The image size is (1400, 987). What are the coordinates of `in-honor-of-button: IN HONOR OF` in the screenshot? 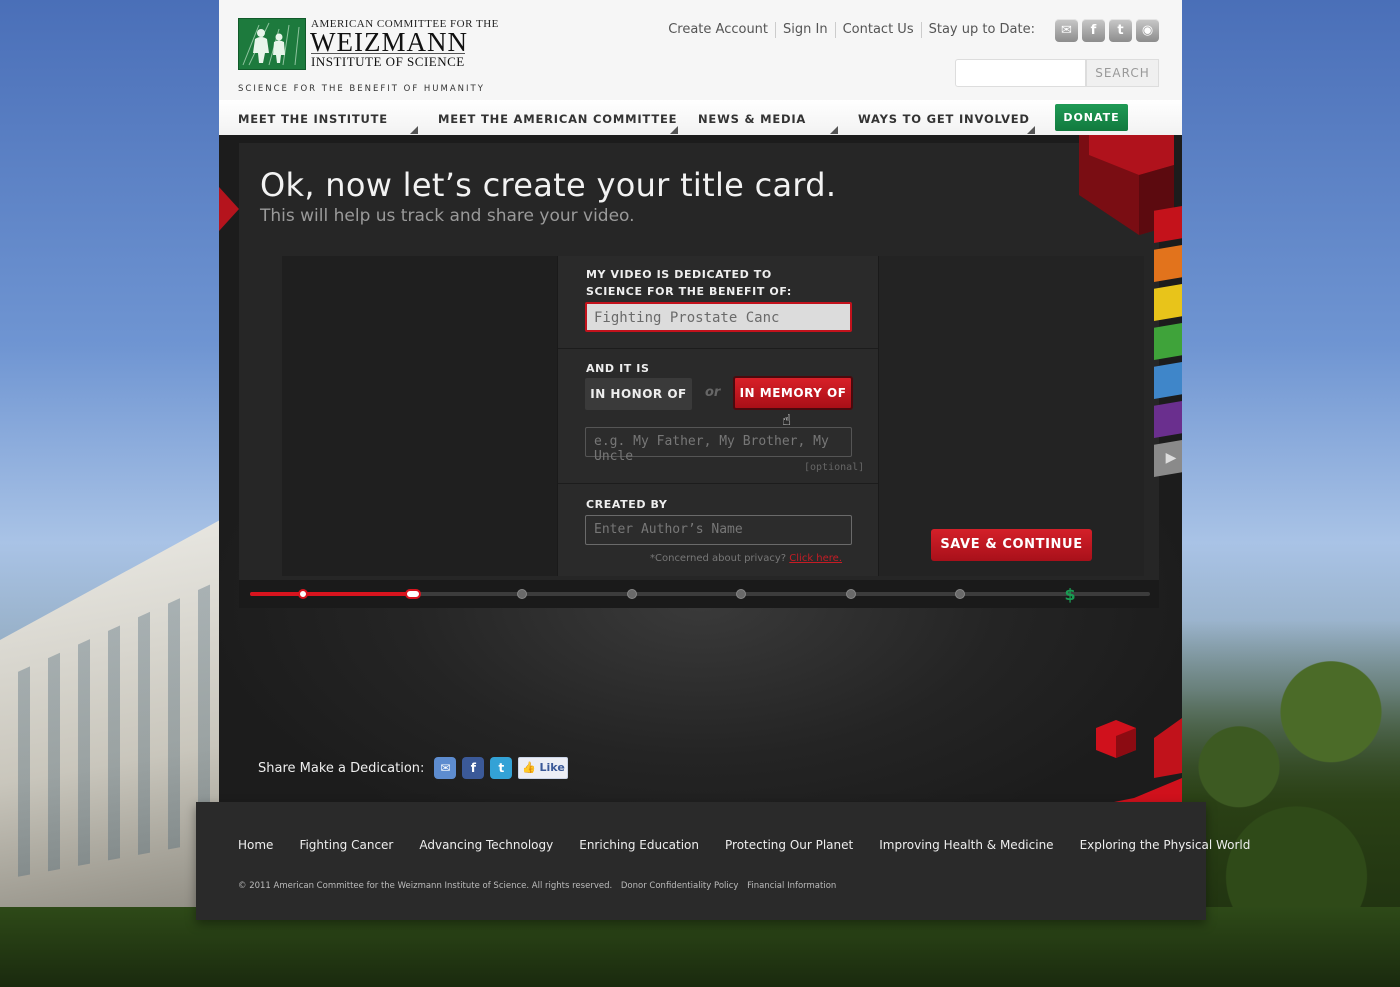 It's located at (638, 394).